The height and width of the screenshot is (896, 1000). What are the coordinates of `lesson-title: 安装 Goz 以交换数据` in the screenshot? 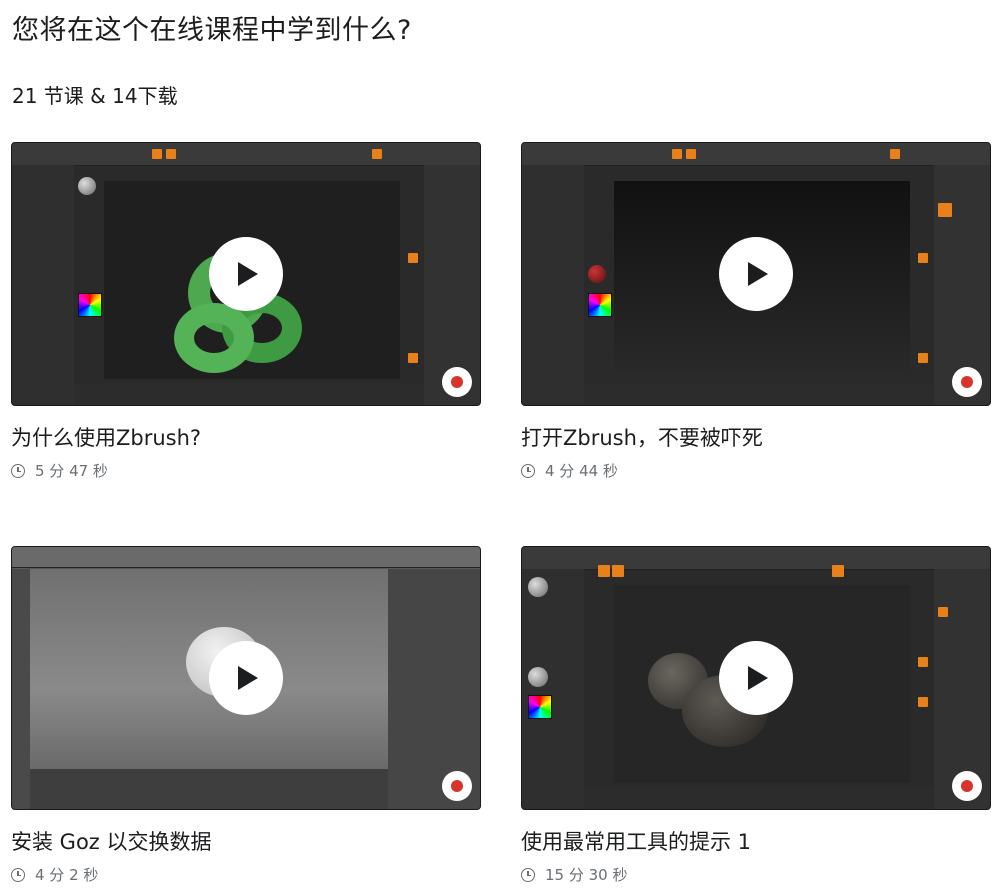 It's located at (246, 841).